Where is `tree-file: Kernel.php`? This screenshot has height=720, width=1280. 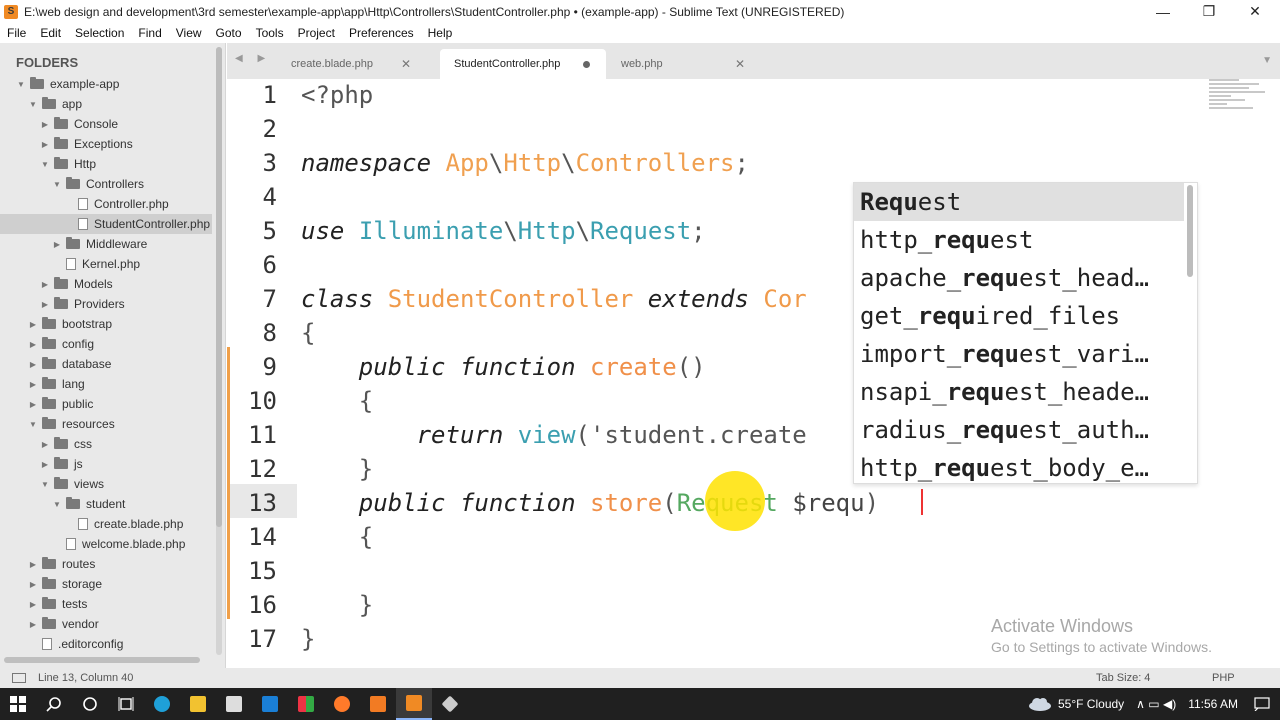
tree-file: Kernel.php is located at coordinates (106, 264).